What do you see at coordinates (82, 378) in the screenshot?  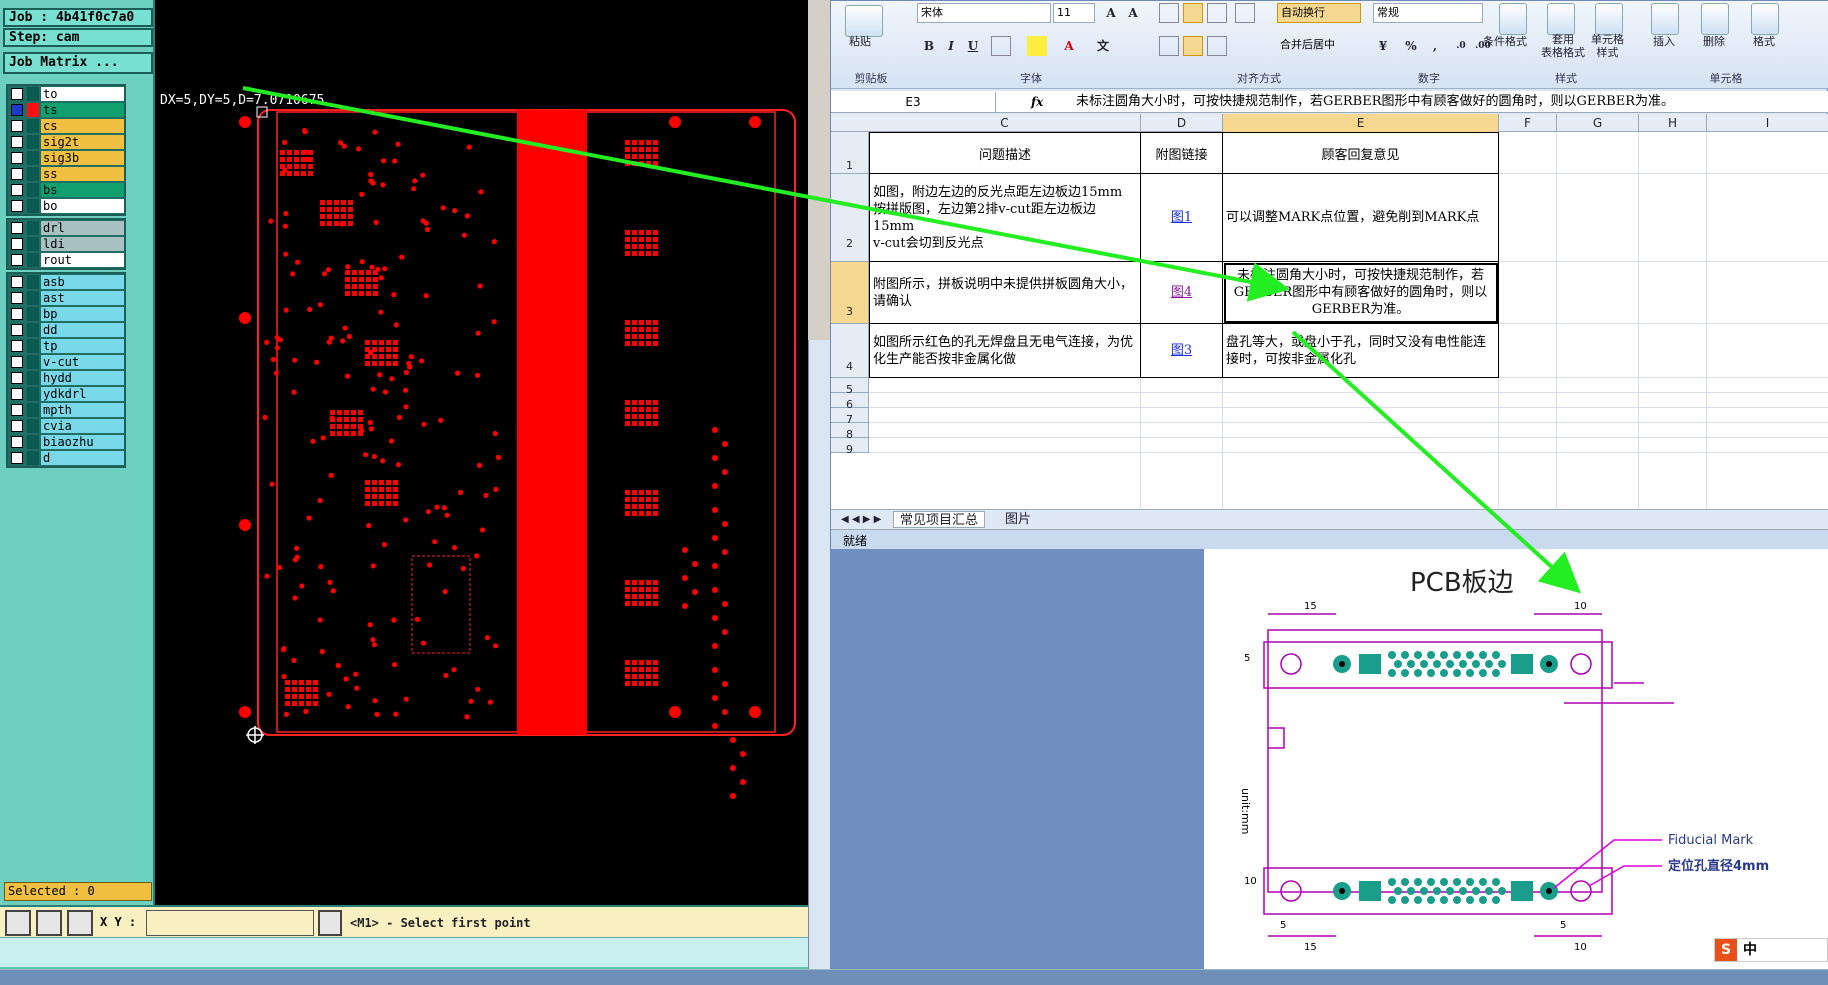 I see `layer-name: hydd` at bounding box center [82, 378].